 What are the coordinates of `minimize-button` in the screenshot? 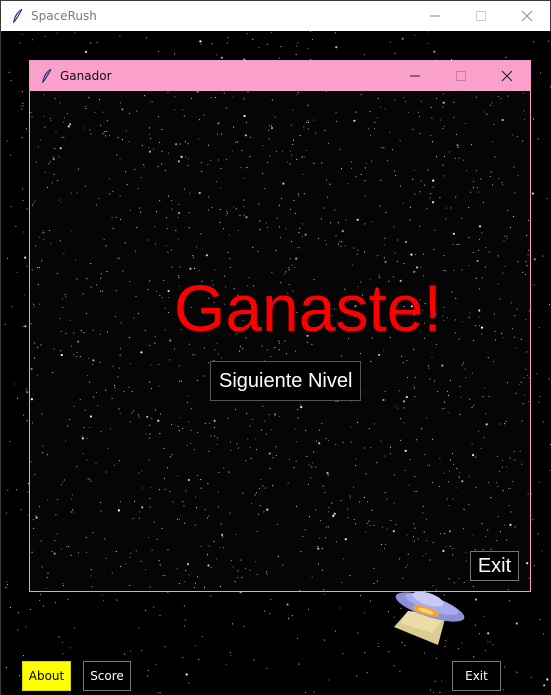 It's located at (435, 16).